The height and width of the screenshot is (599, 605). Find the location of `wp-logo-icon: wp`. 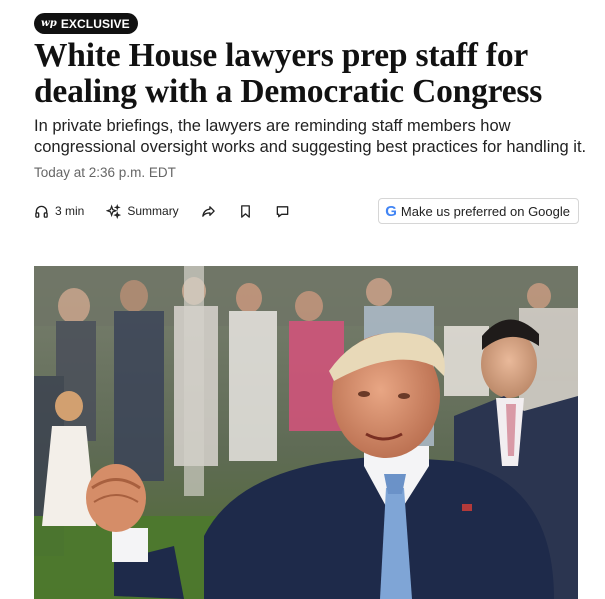

wp-logo-icon: wp is located at coordinates (49, 23).